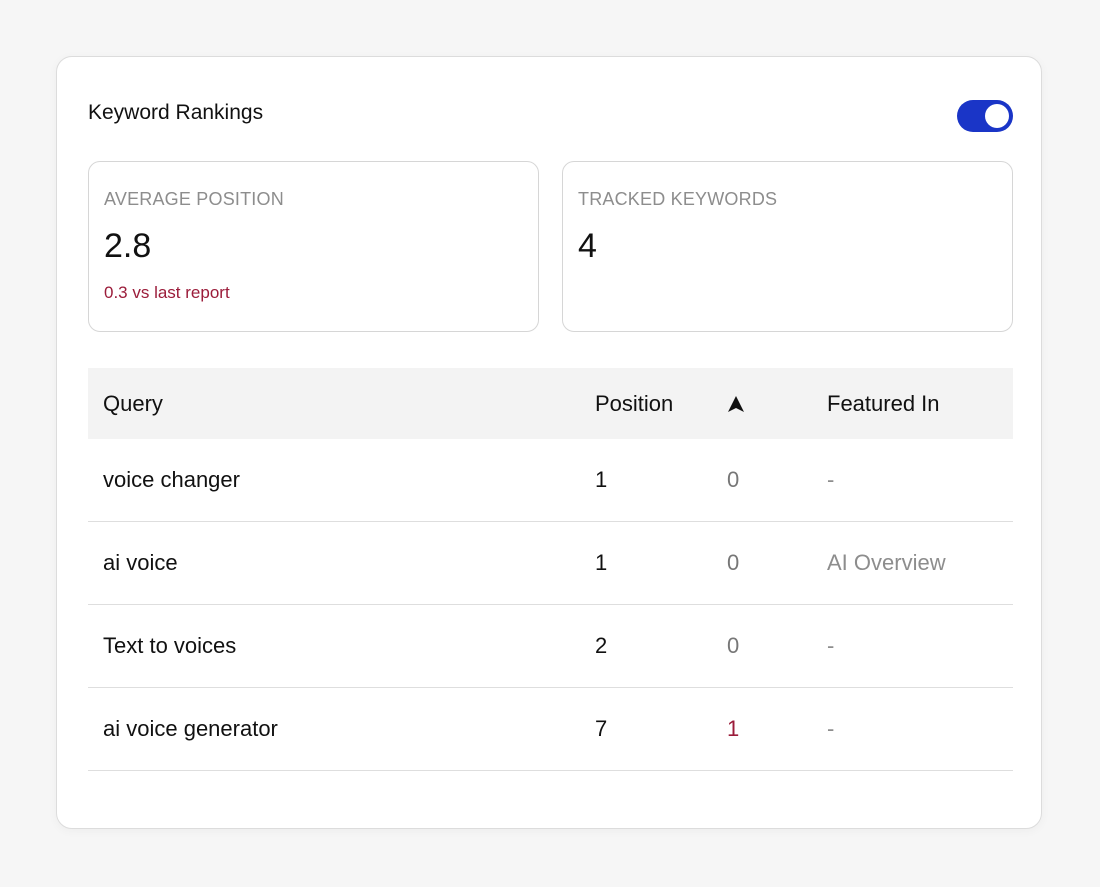  Describe the element at coordinates (736, 404) in the screenshot. I see `triangle-up-icon` at that location.